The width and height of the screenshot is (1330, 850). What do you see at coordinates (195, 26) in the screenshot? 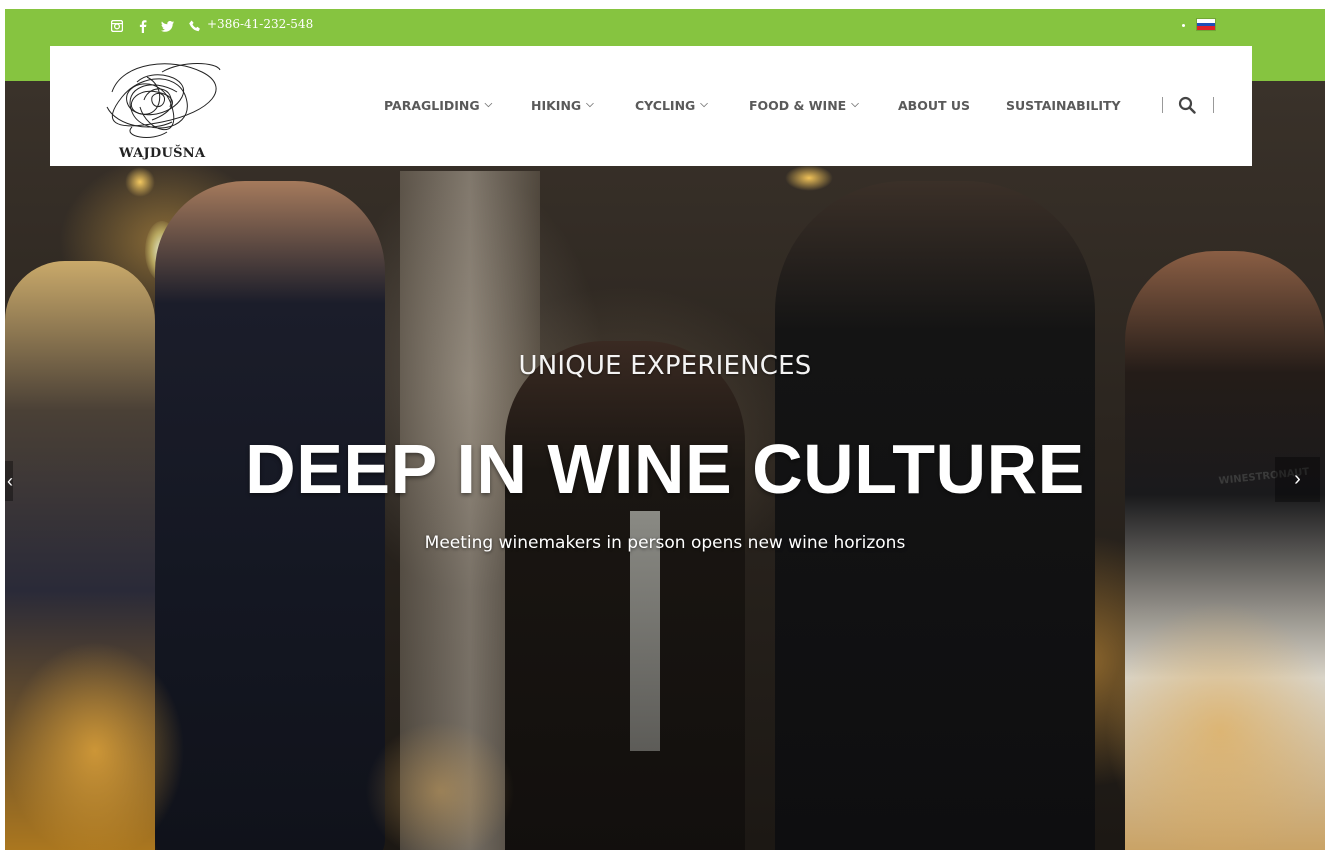
I see `phone-icon` at bounding box center [195, 26].